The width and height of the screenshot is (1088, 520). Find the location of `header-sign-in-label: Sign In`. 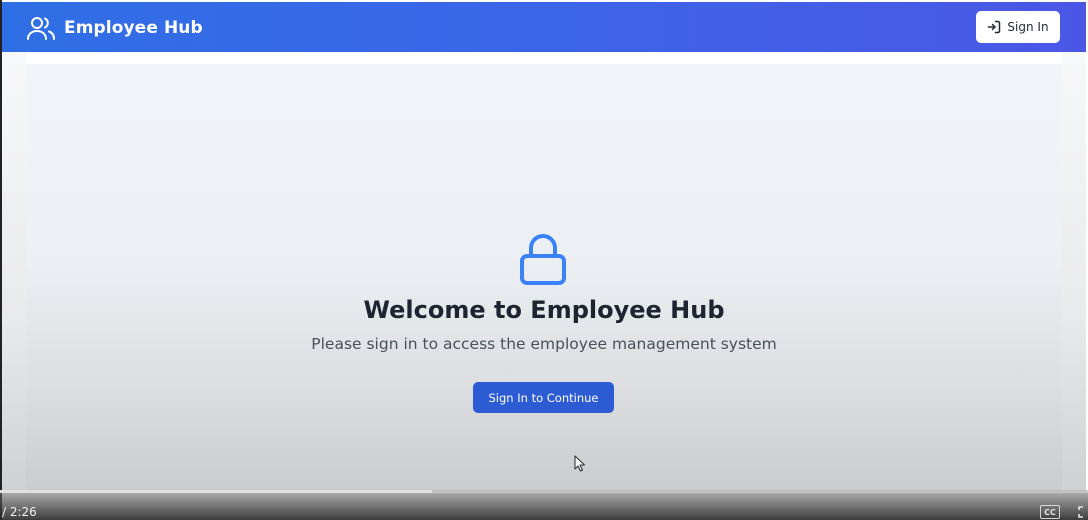

header-sign-in-label: Sign In is located at coordinates (1028, 27).